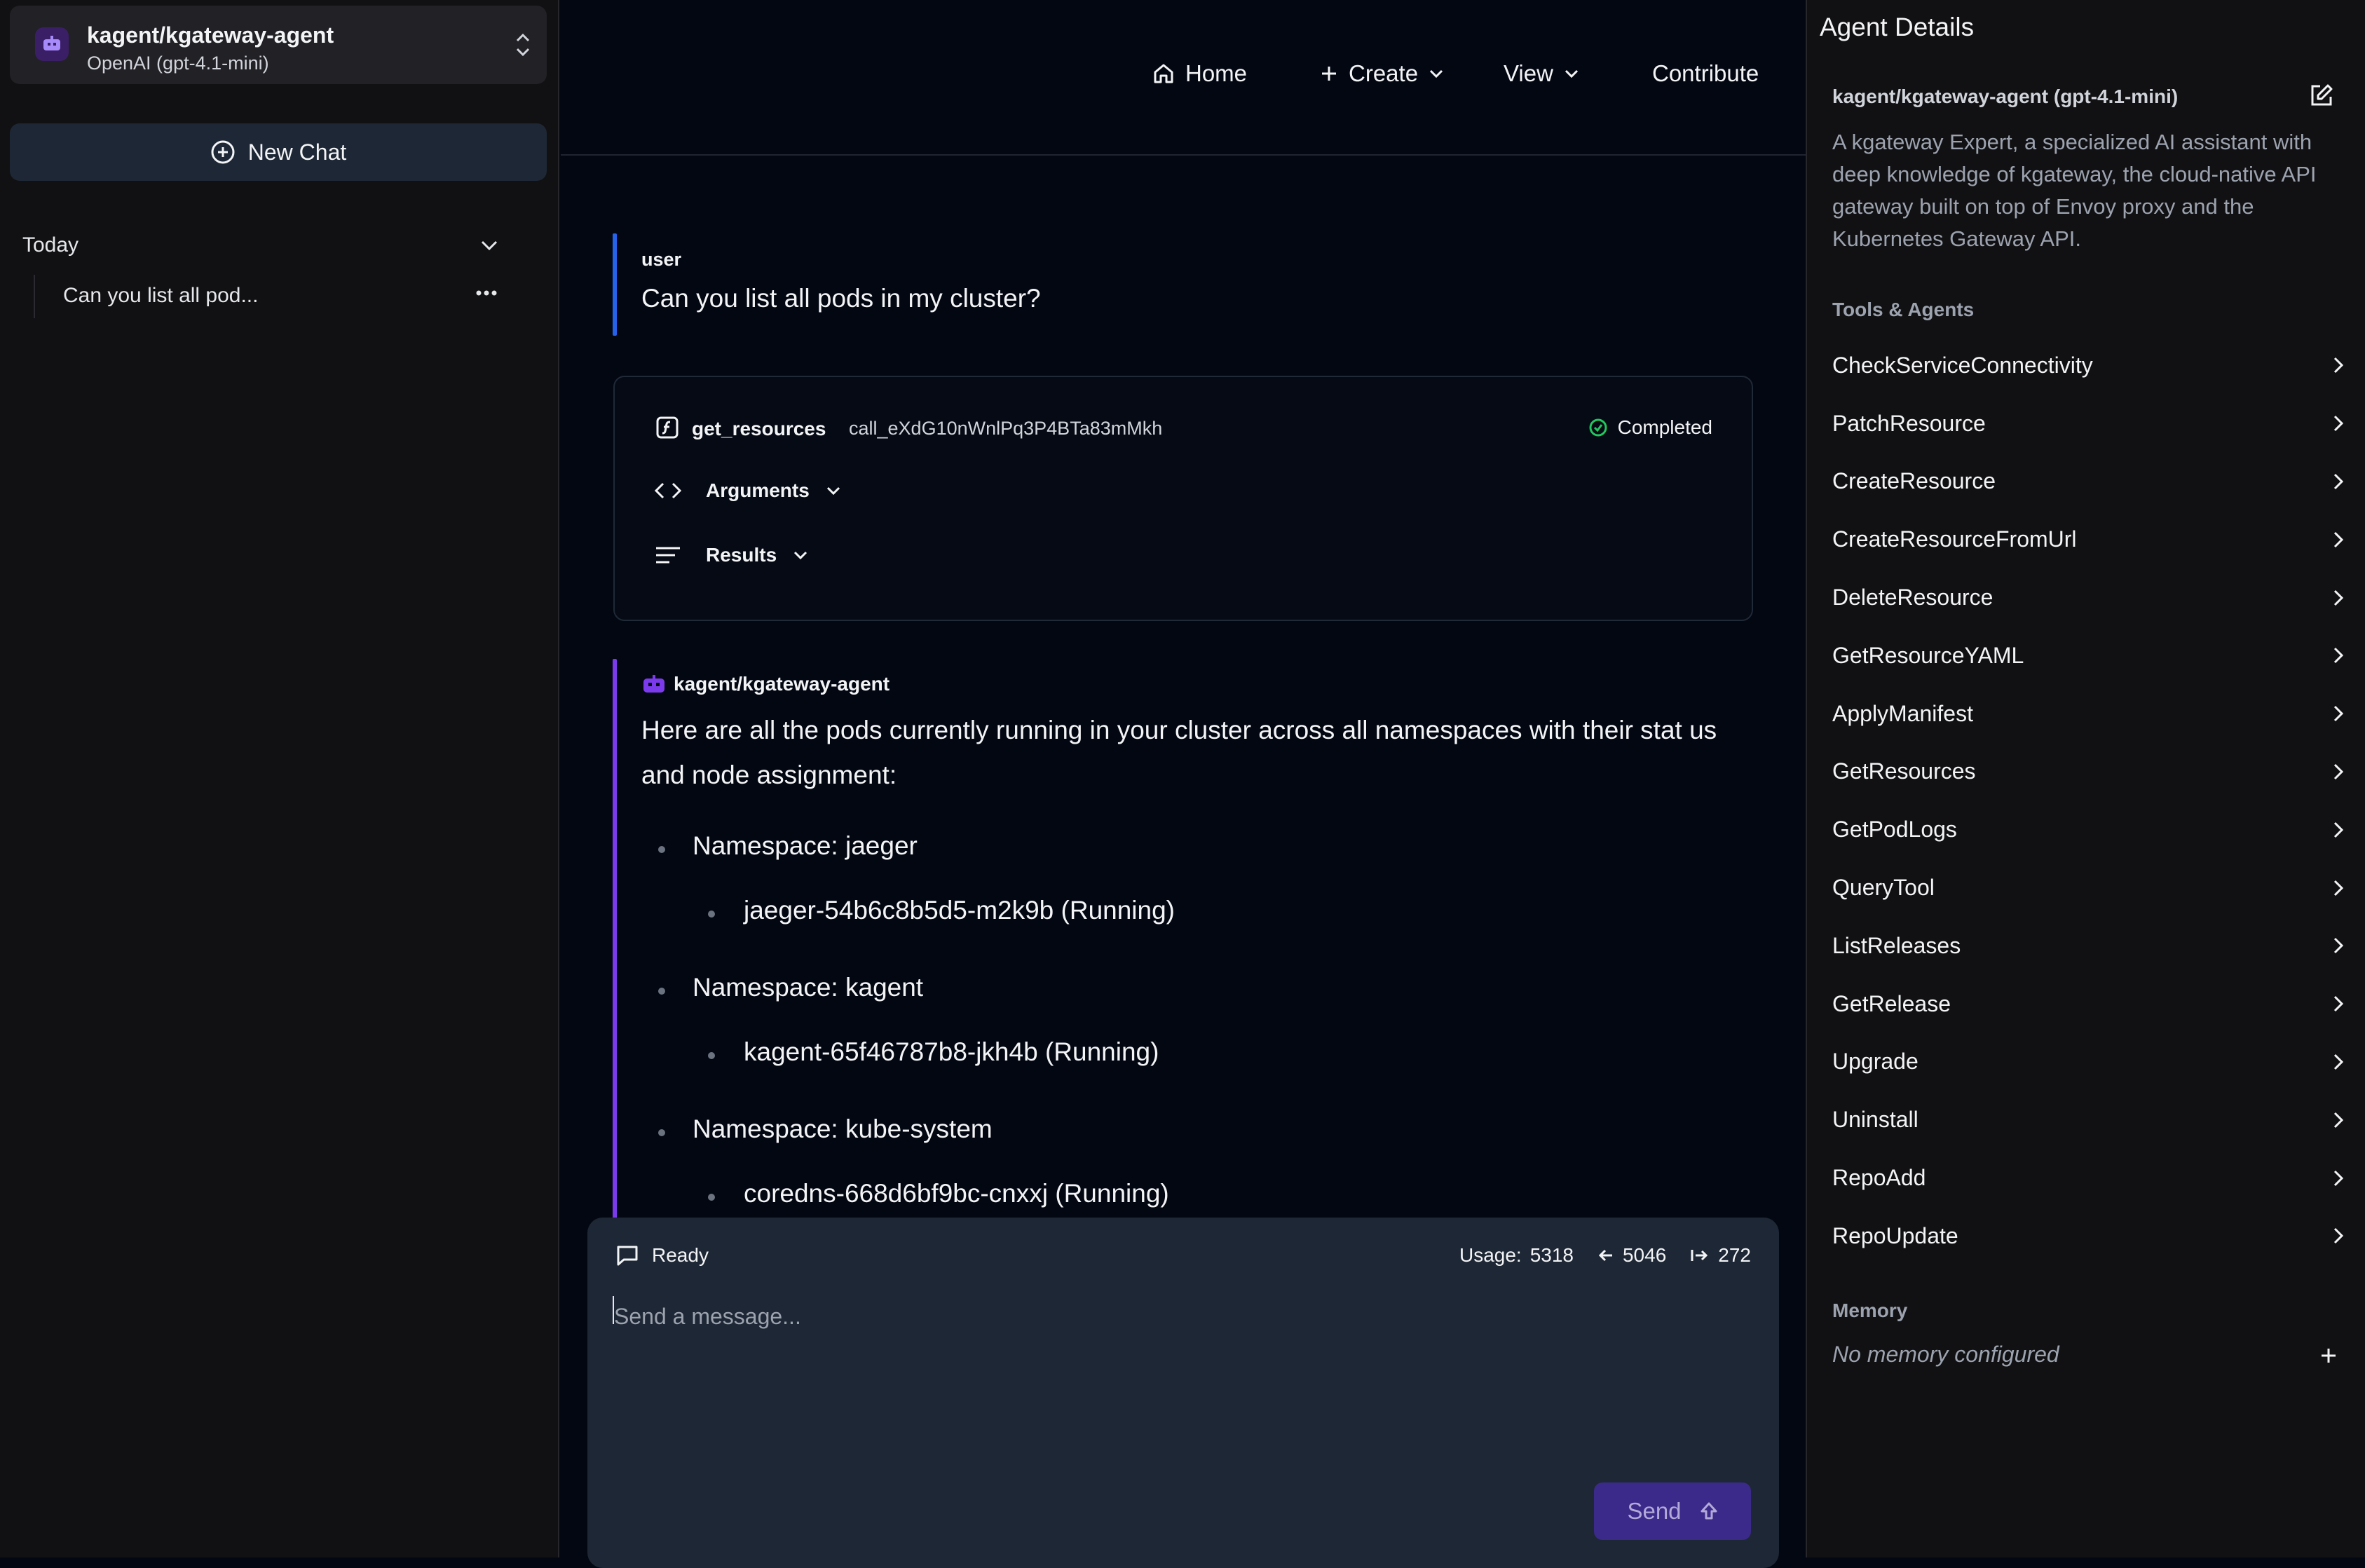 This screenshot has height=1568, width=2365. What do you see at coordinates (1734, 1255) in the screenshot?
I see `usage-output: 272` at bounding box center [1734, 1255].